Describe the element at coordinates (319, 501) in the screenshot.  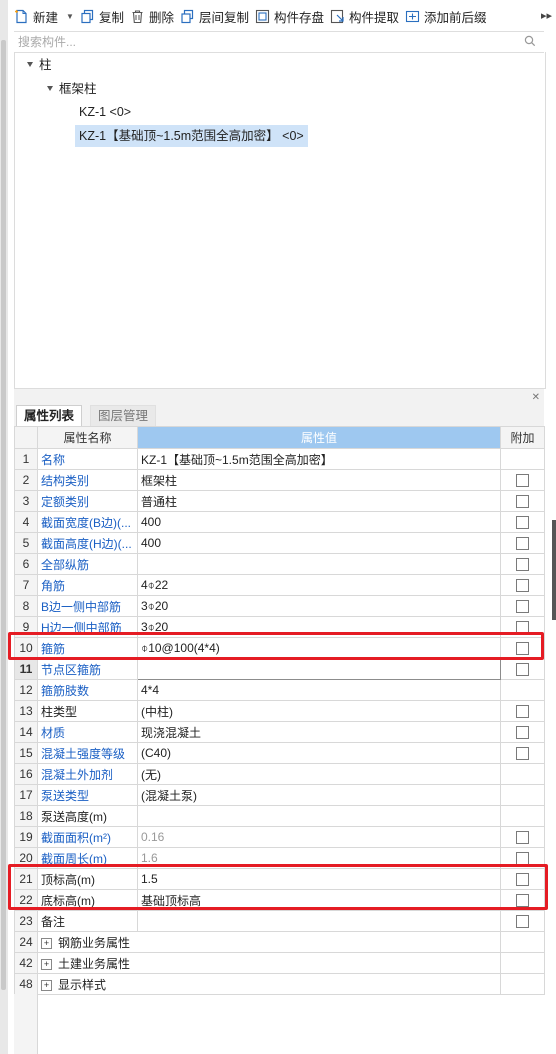
I see `property-value: 普通柱` at that location.